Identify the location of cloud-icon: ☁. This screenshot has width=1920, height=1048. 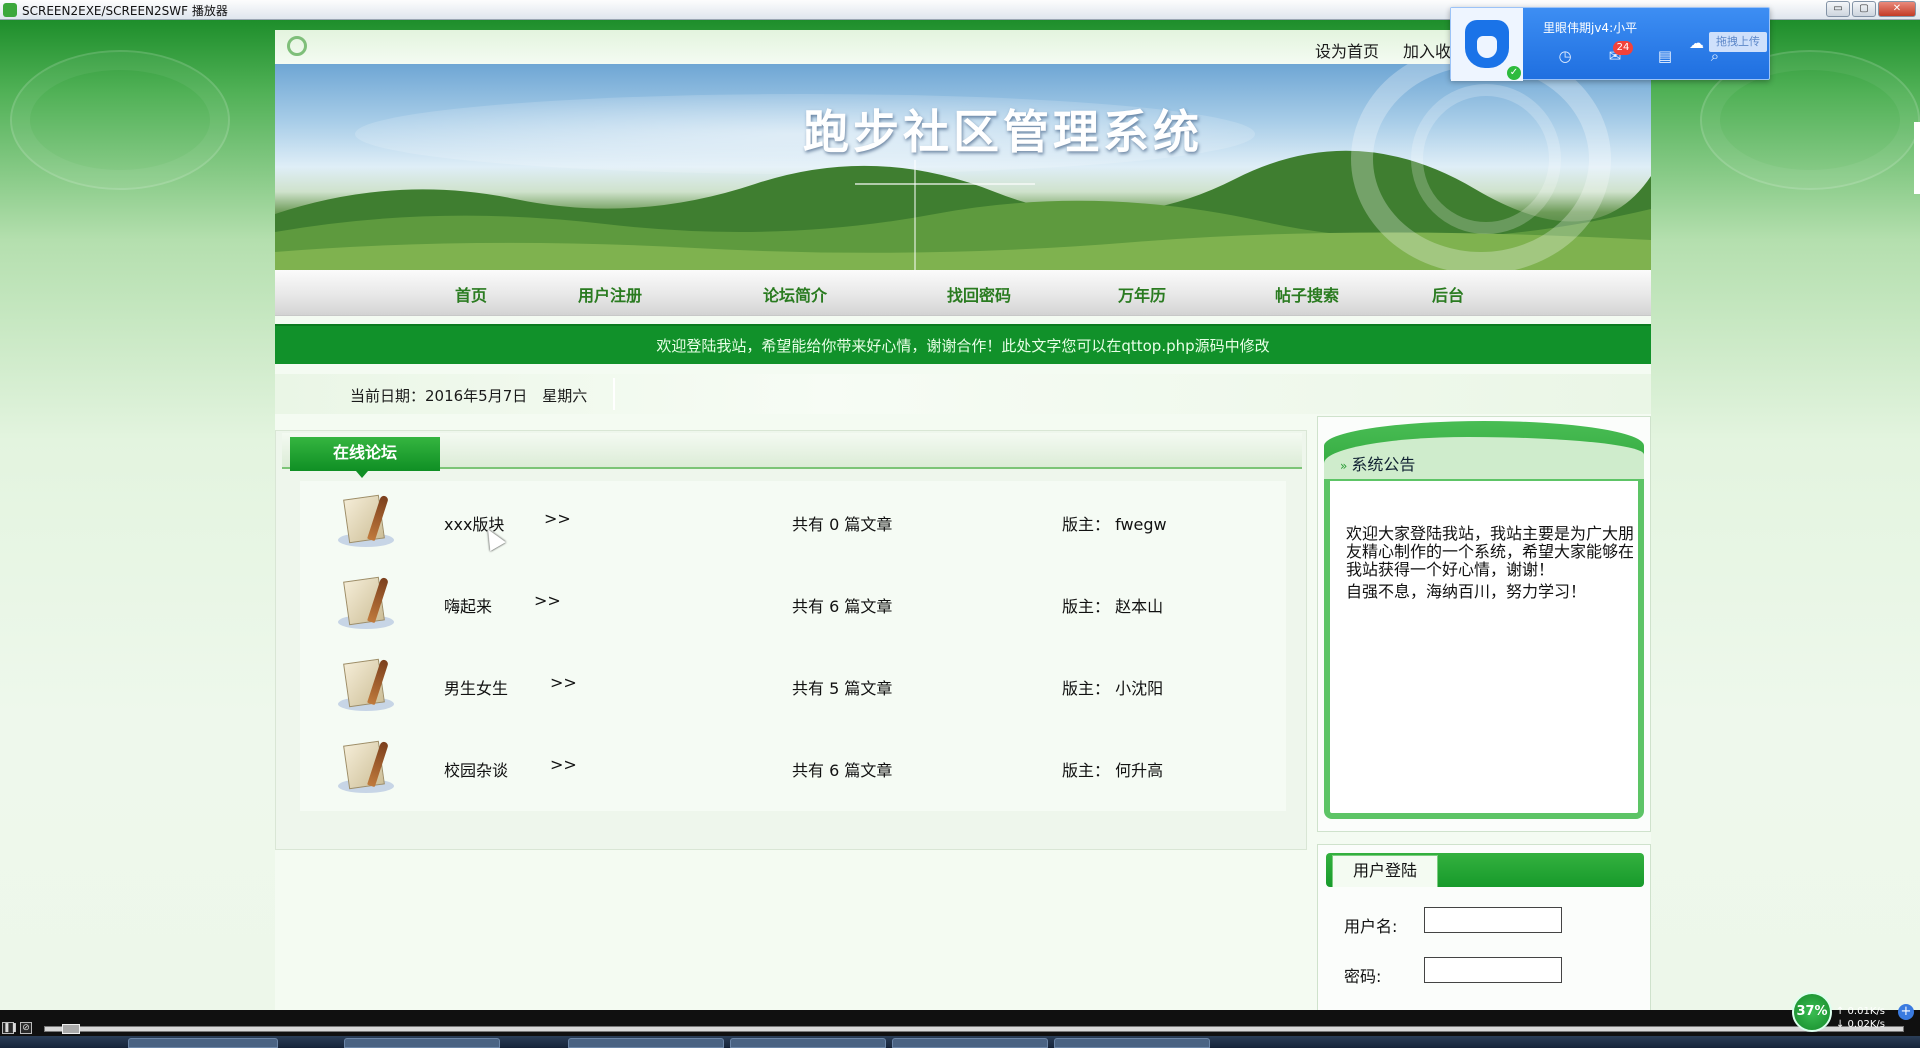
(1696, 43).